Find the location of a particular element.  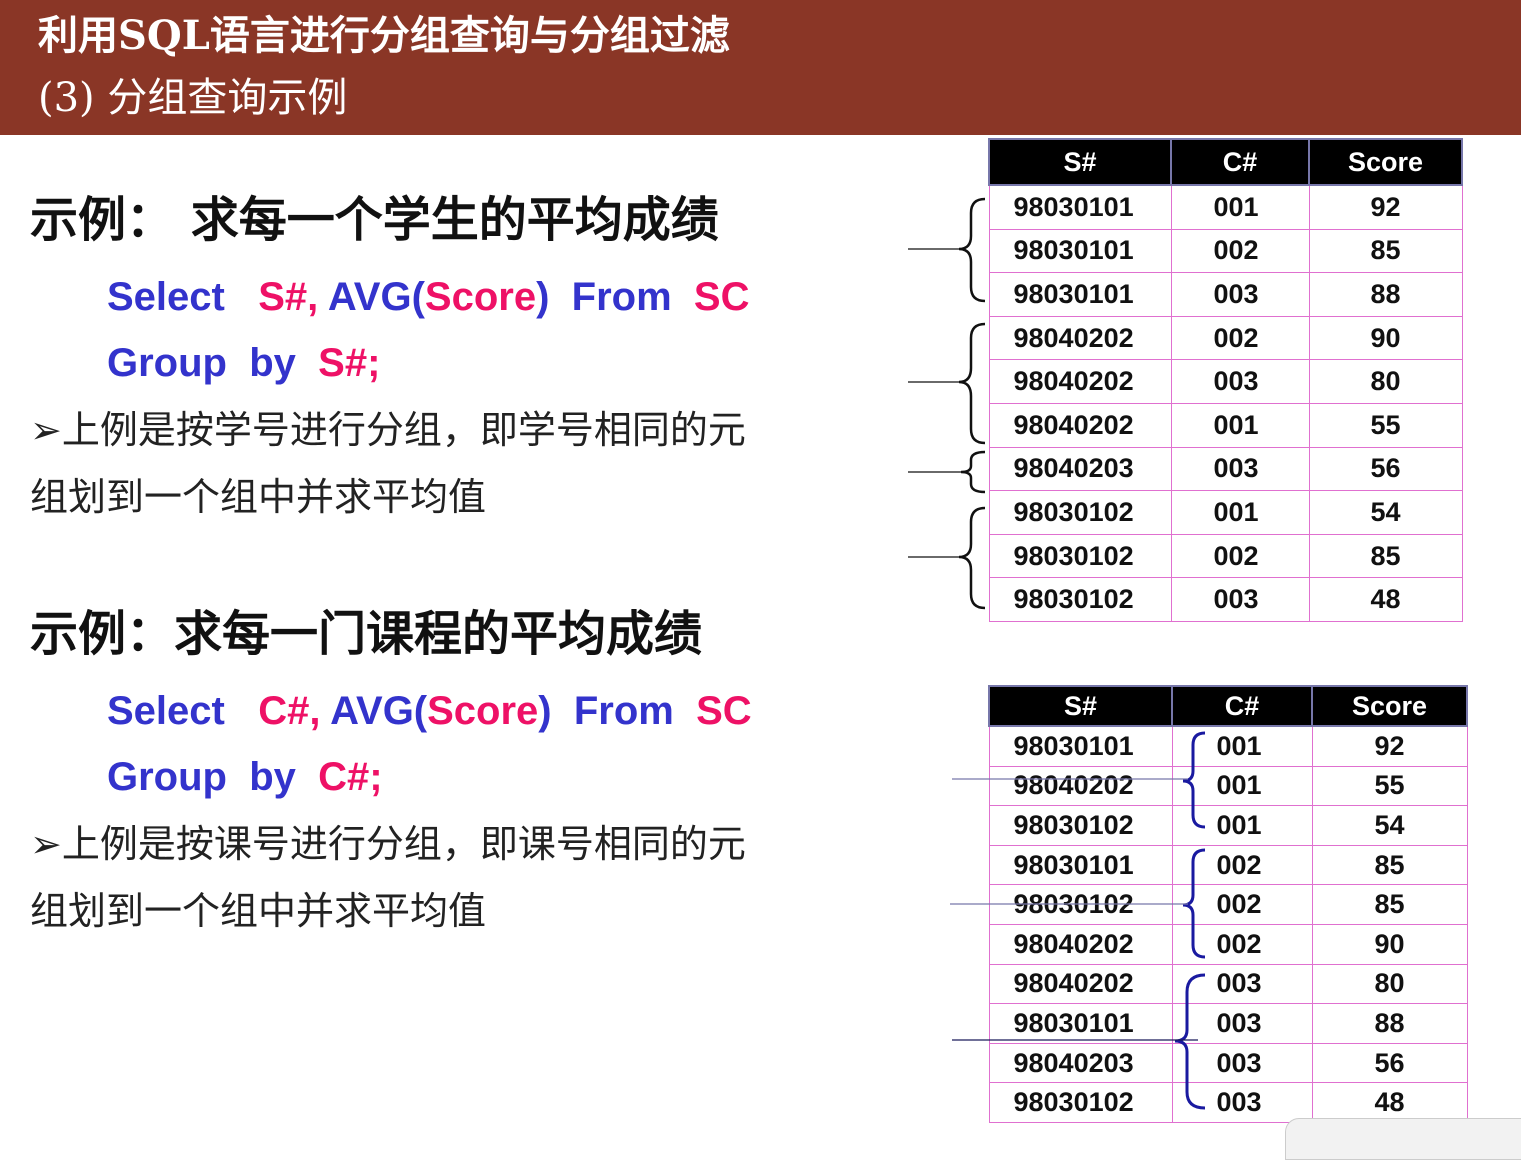

example1-explanation-line1: ➢上例是按学号进行分组，即学号相同的元 is located at coordinates (388, 430).